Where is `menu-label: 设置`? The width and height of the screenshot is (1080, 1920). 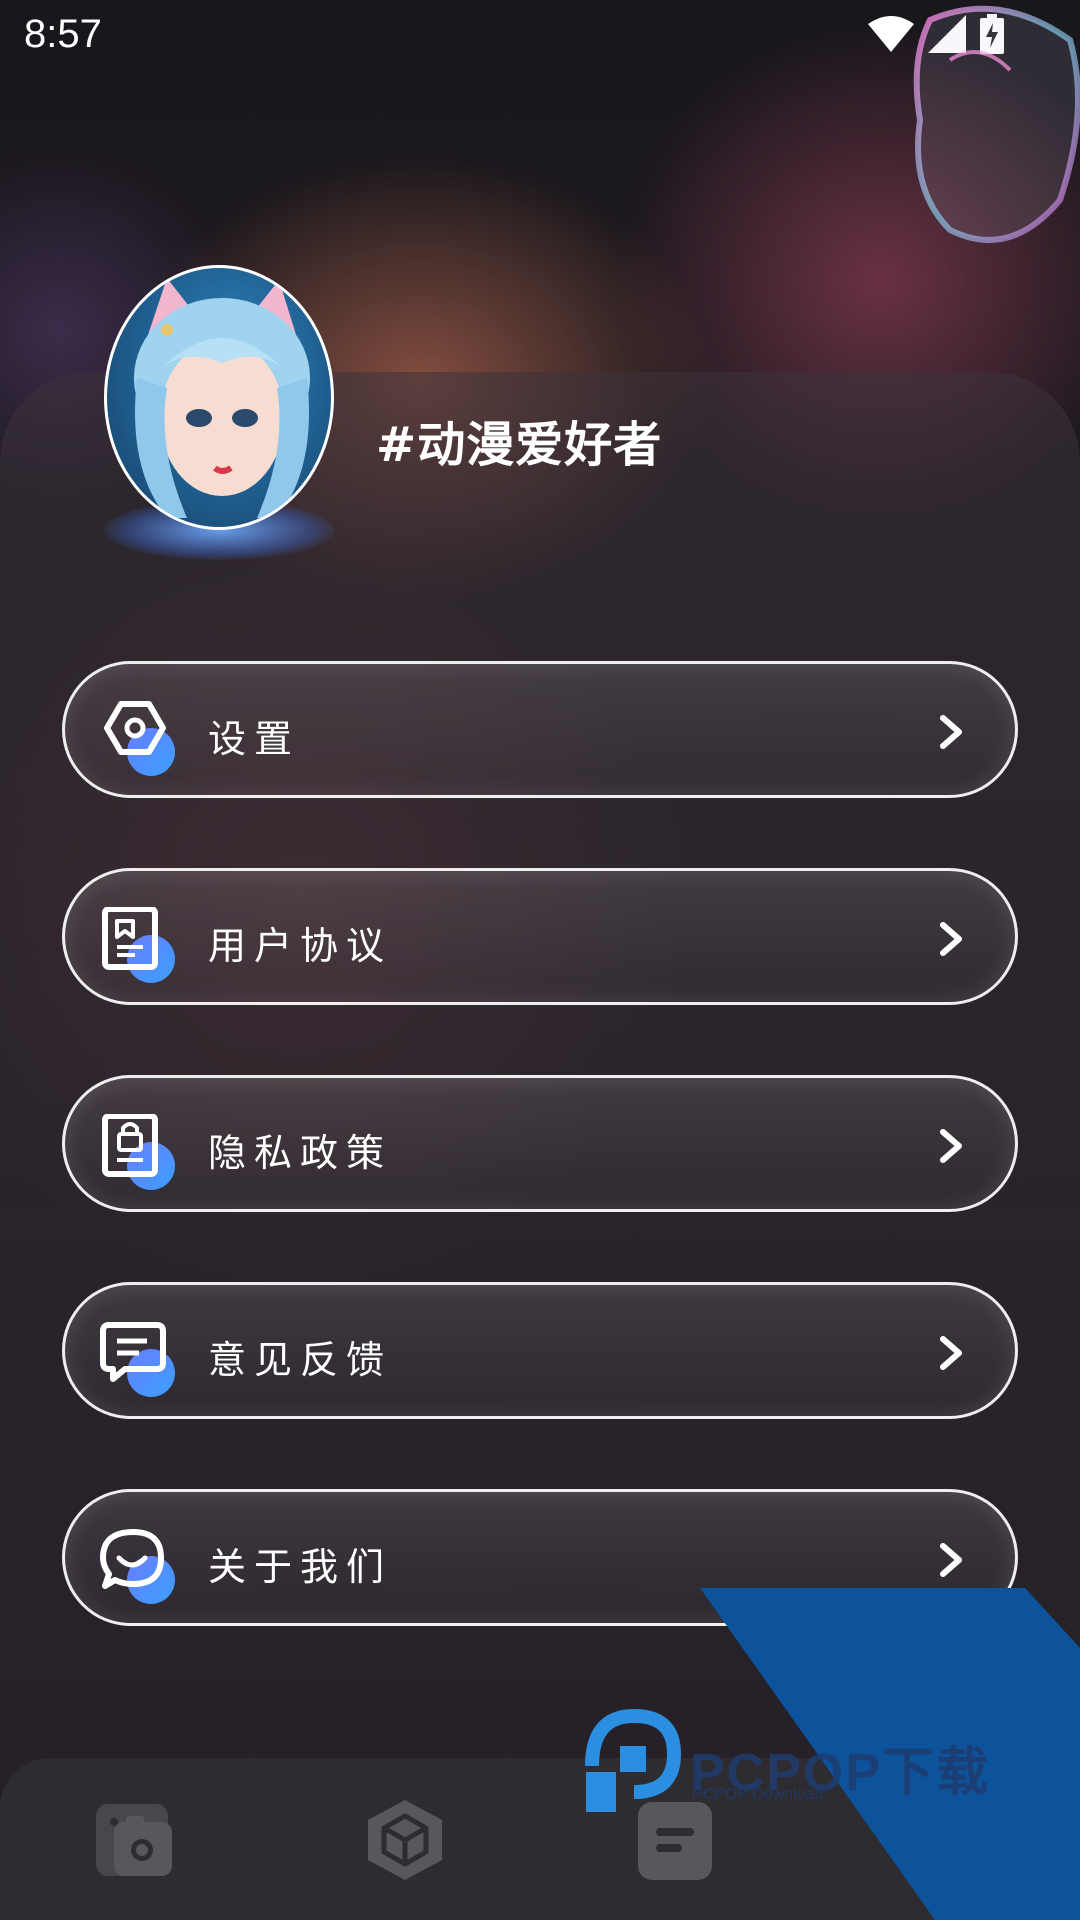 menu-label: 设置 is located at coordinates (254, 739).